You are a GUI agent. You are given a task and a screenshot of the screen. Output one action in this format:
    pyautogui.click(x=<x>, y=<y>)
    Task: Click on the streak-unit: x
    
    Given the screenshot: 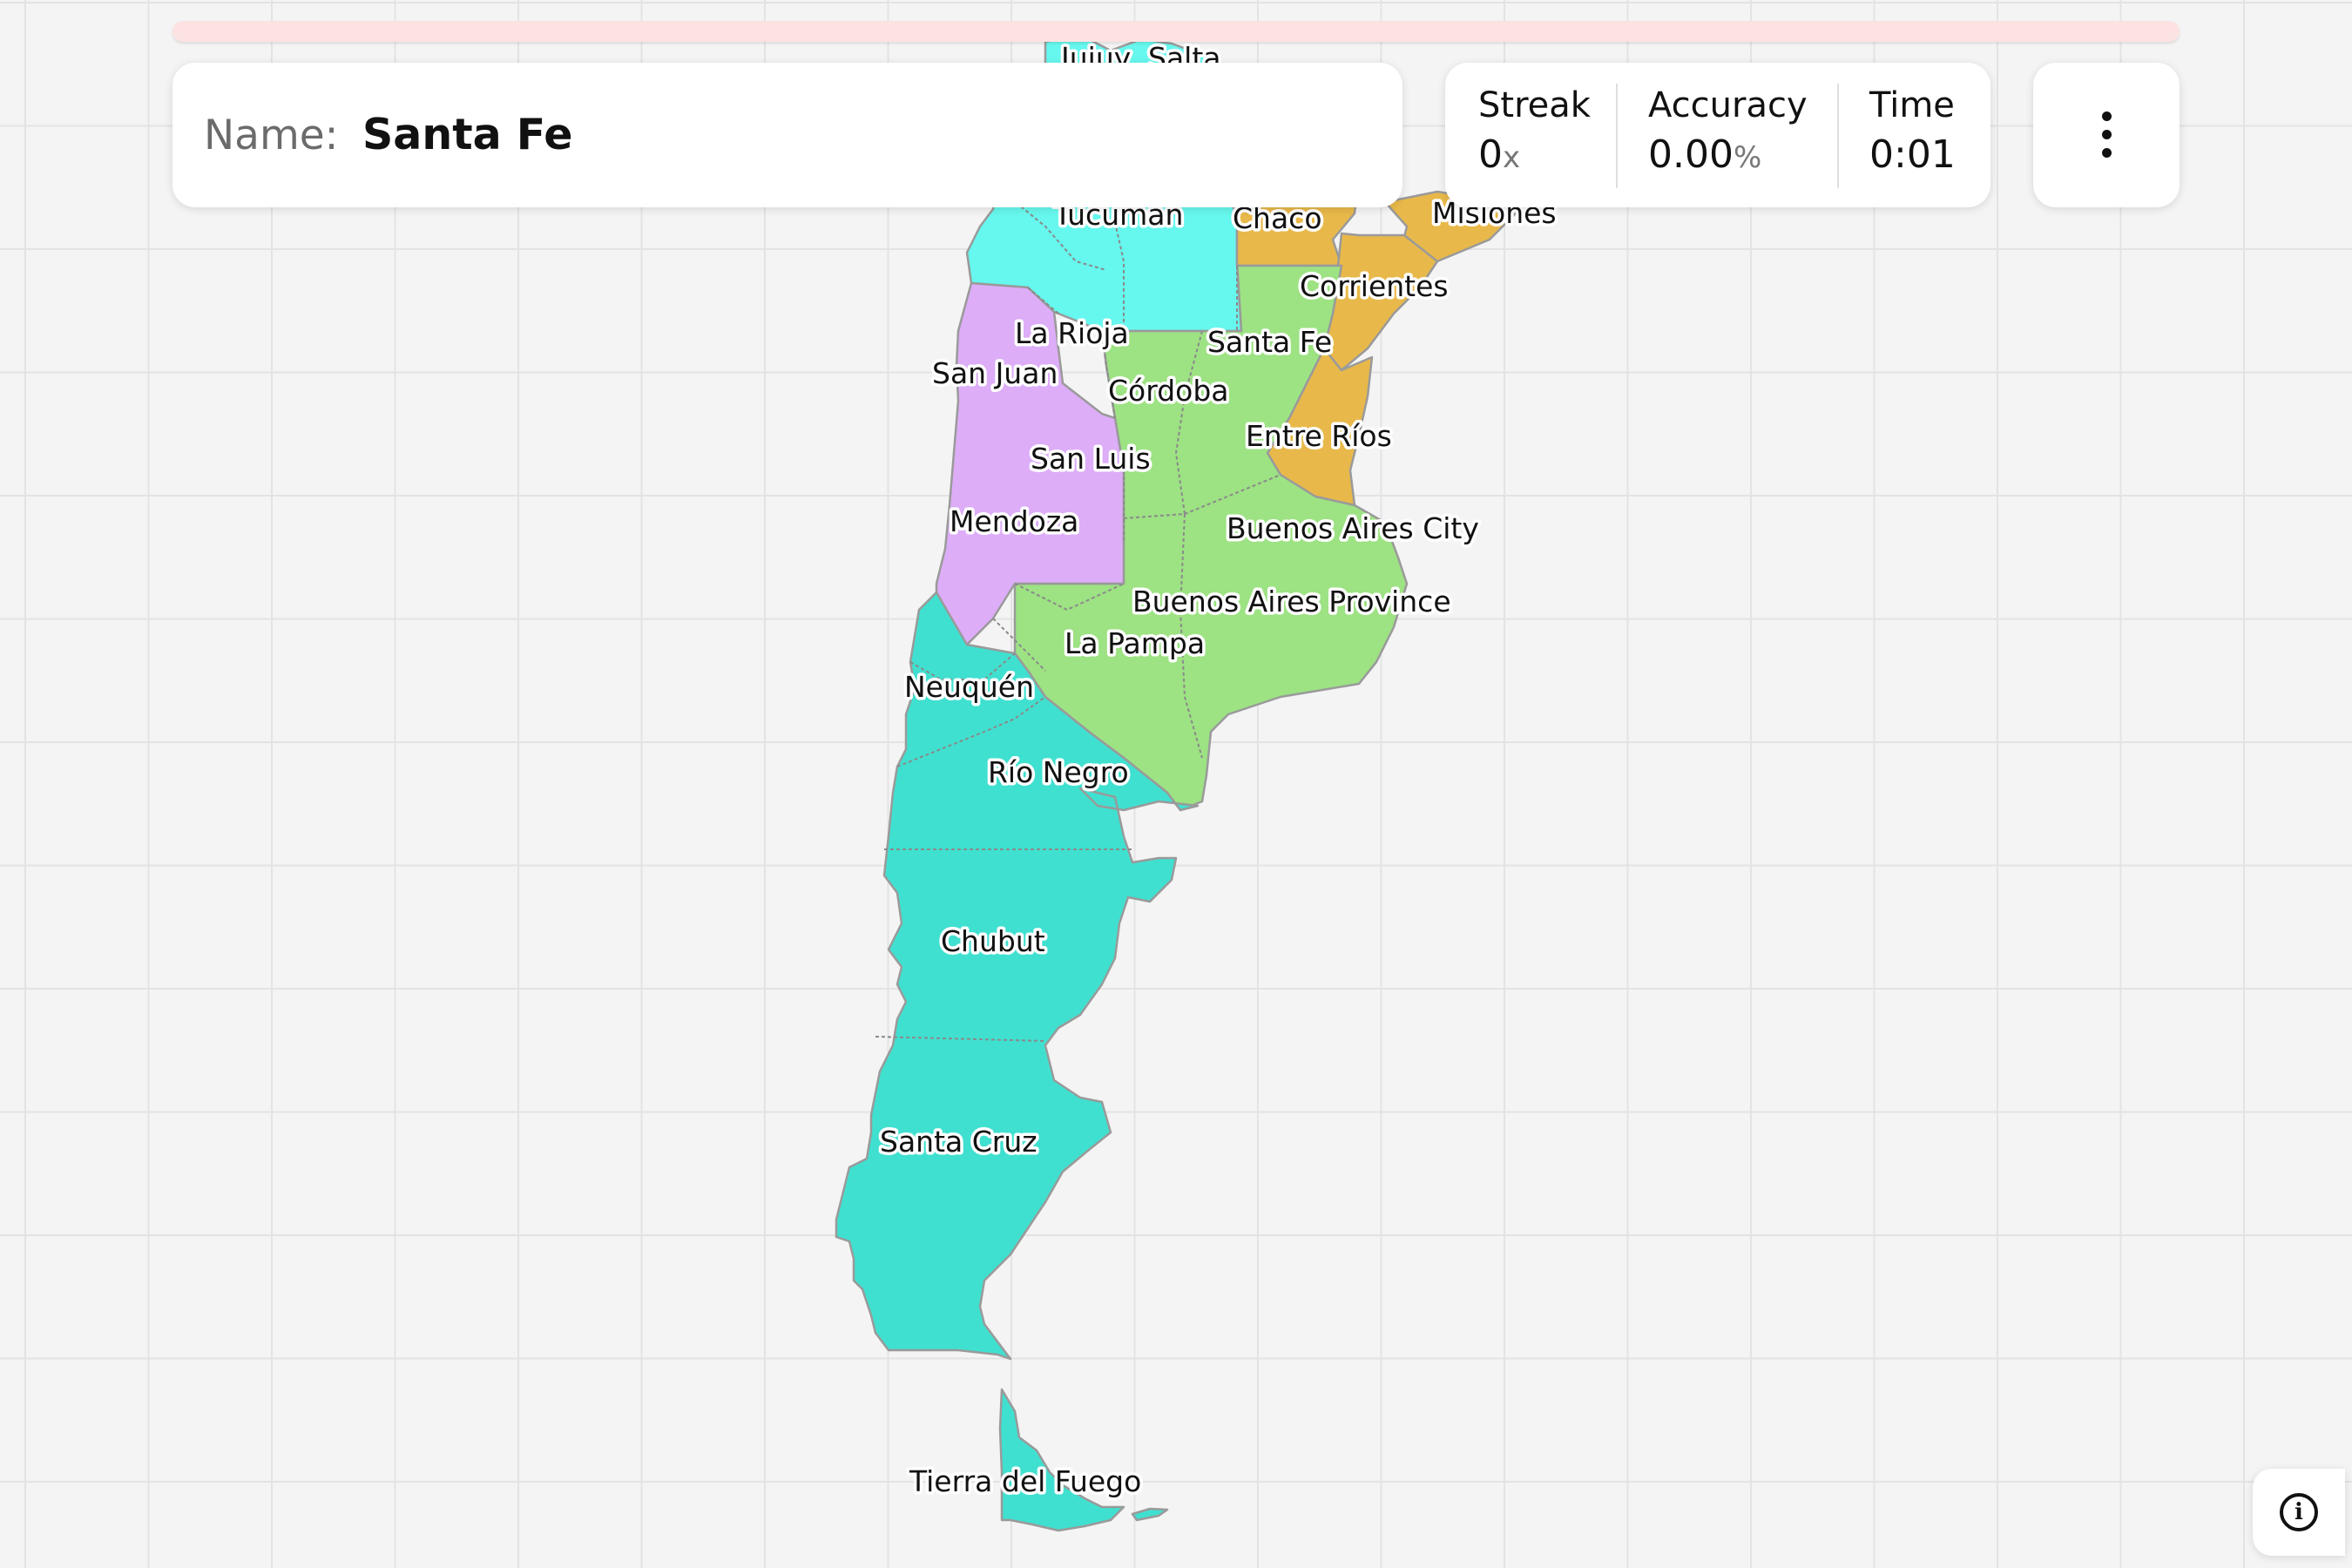 What is the action you would take?
    pyautogui.click(x=1512, y=157)
    